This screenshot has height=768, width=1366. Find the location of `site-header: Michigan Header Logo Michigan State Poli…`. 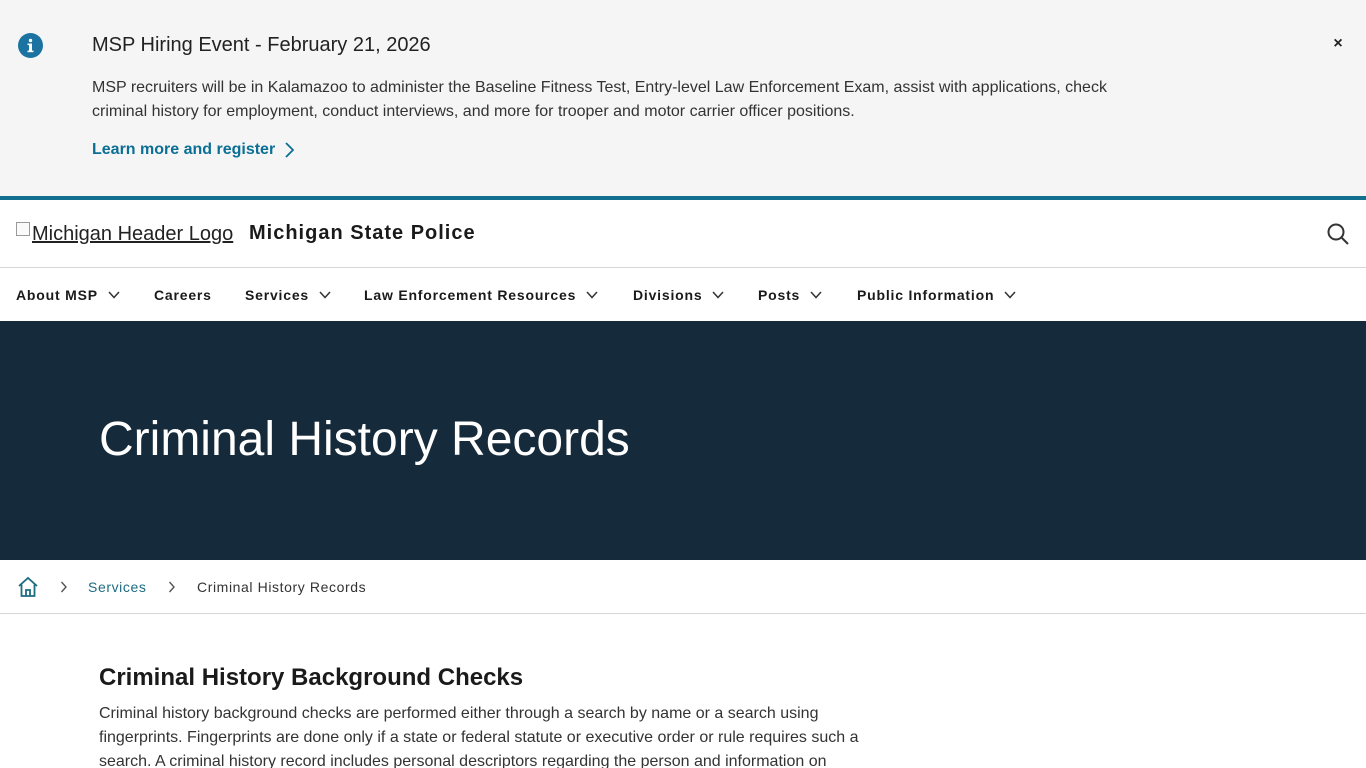

site-header: Michigan Header Logo Michigan State Poli… is located at coordinates (683, 234).